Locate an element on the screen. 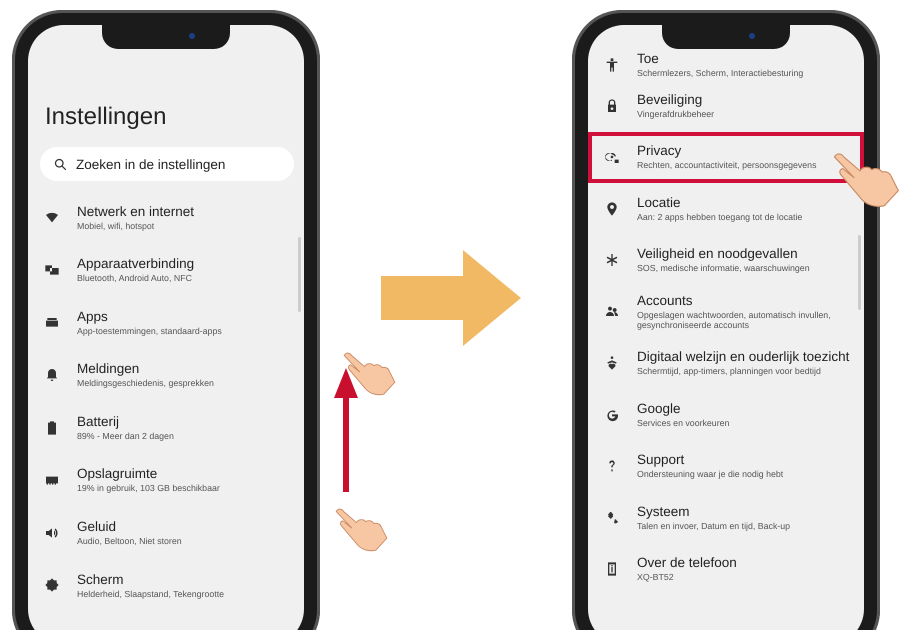 This screenshot has width=917, height=630. settings-item: Veiligheid en noodgevallen SOS, medische informatie, waarschuwingen is located at coordinates (726, 260).